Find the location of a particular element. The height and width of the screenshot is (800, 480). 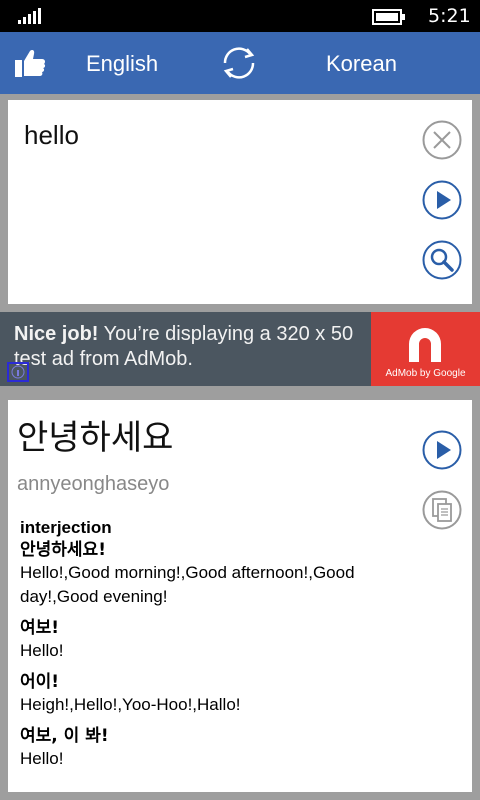

close-icon is located at coordinates (442, 140).